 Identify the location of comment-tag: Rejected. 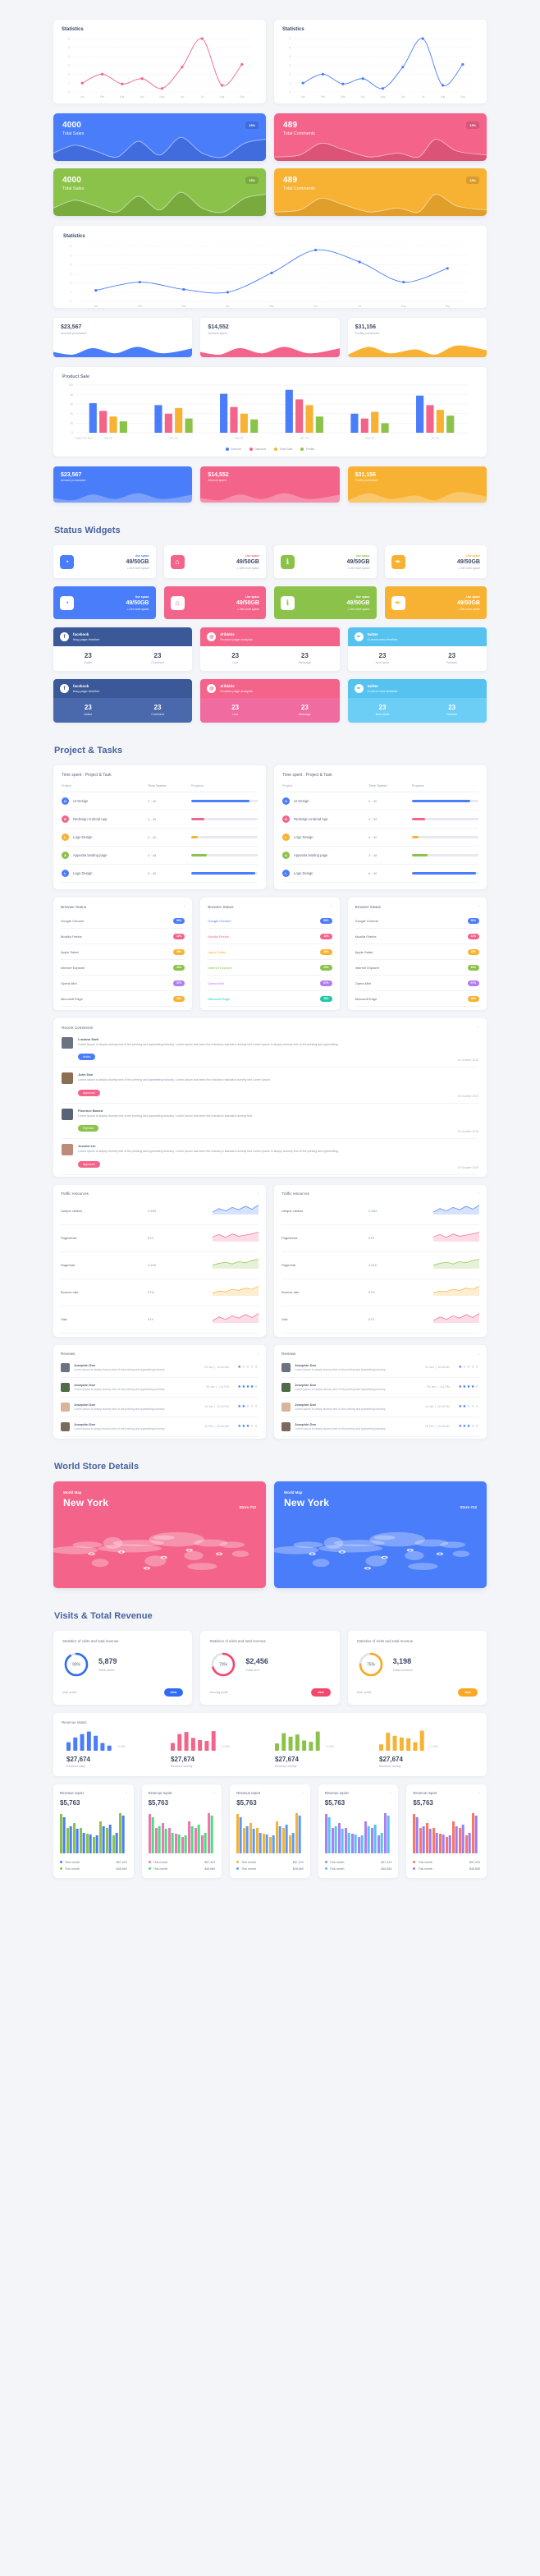
(88, 1128).